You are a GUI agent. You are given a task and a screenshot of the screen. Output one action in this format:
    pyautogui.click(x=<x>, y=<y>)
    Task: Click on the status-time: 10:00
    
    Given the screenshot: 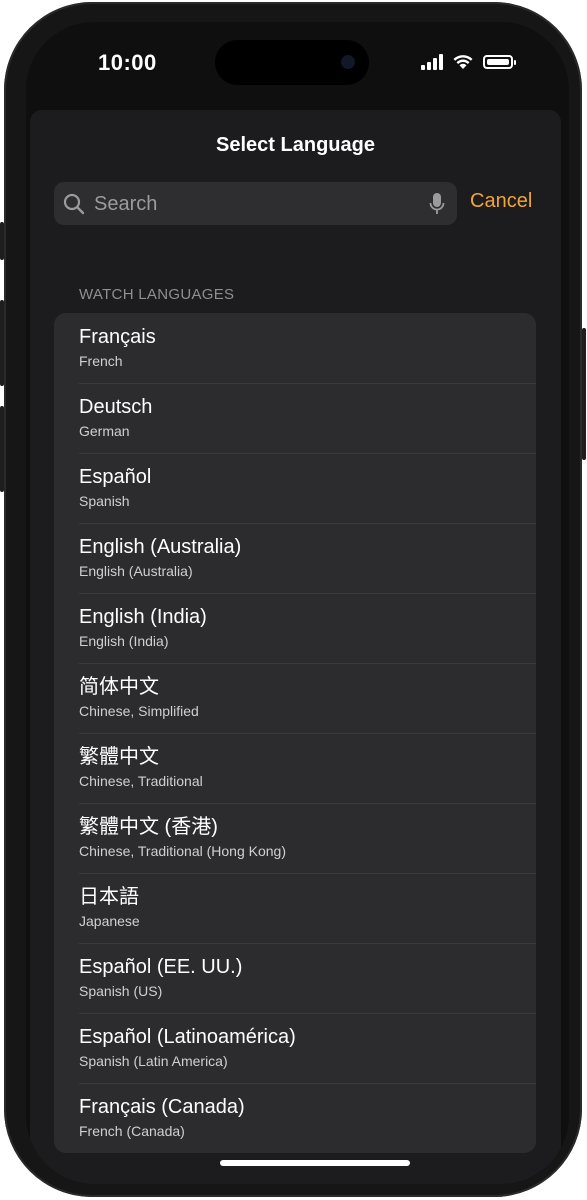 What is the action you would take?
    pyautogui.click(x=127, y=62)
    